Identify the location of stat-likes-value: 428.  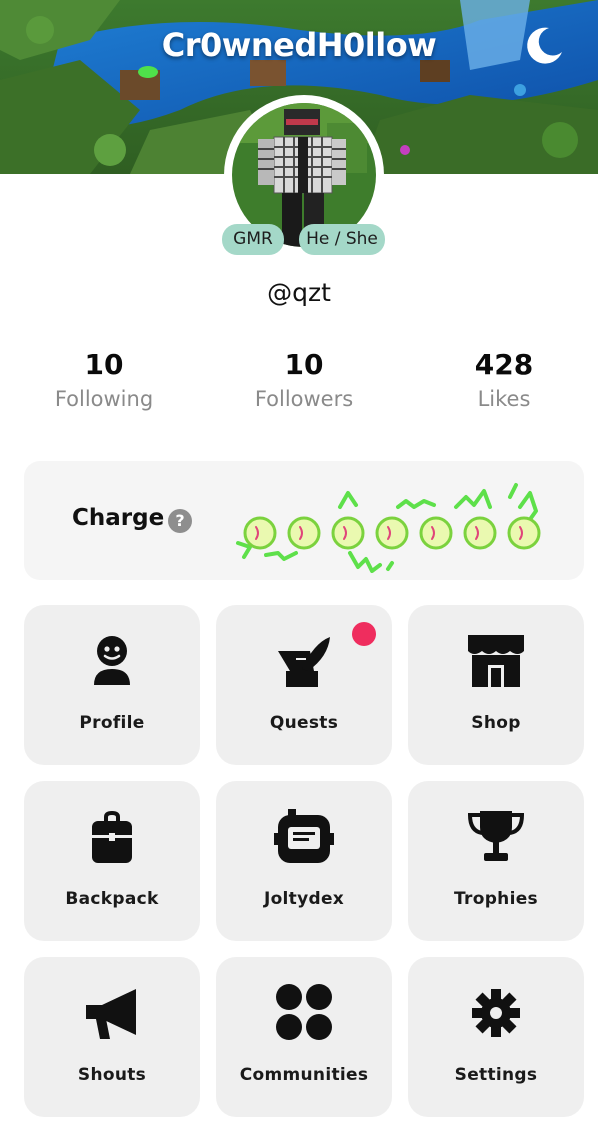
(504, 364).